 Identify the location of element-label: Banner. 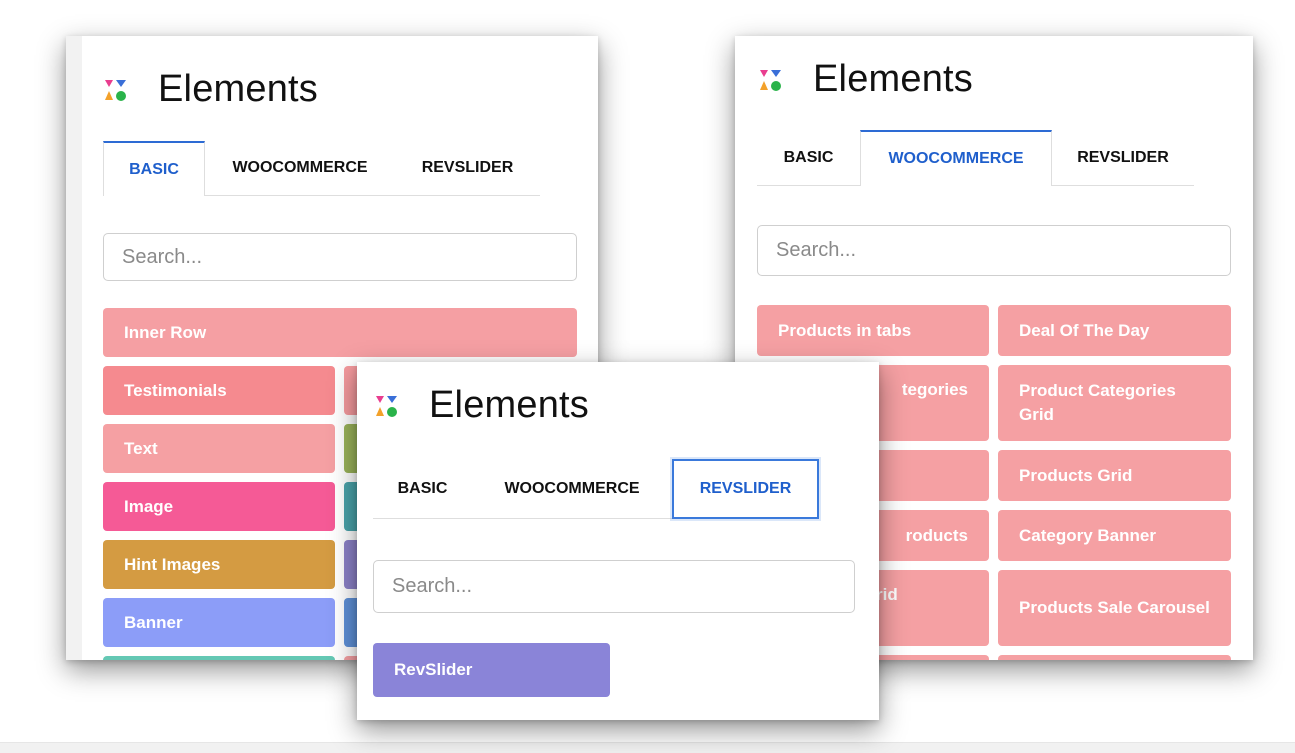
(153, 622).